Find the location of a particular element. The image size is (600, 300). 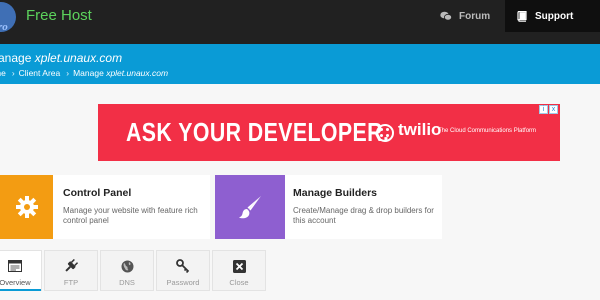

ad-info-icon: i is located at coordinates (543, 109).